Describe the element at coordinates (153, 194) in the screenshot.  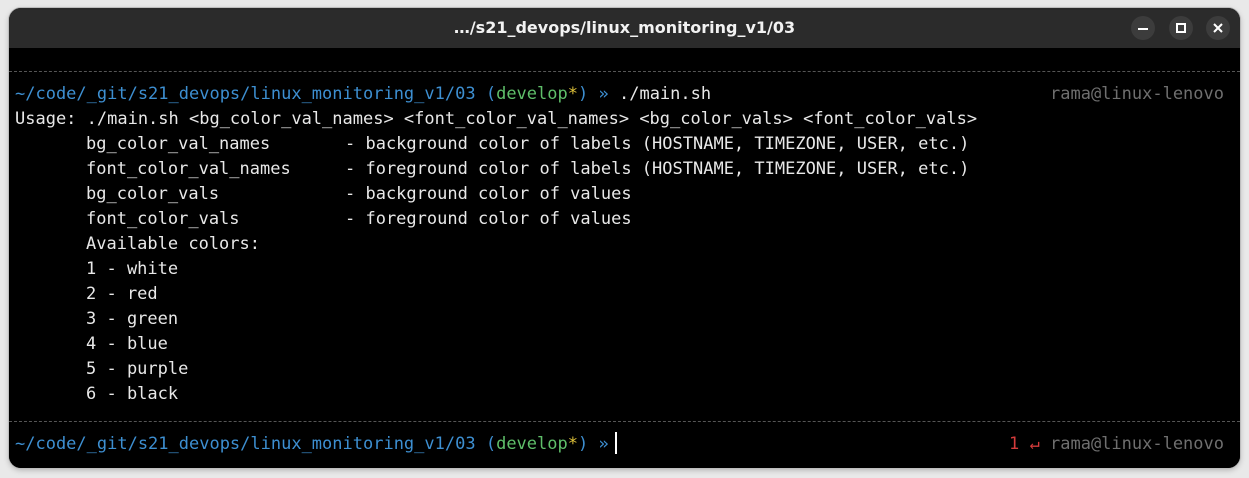
I see `param-name: bg_color_vals` at that location.